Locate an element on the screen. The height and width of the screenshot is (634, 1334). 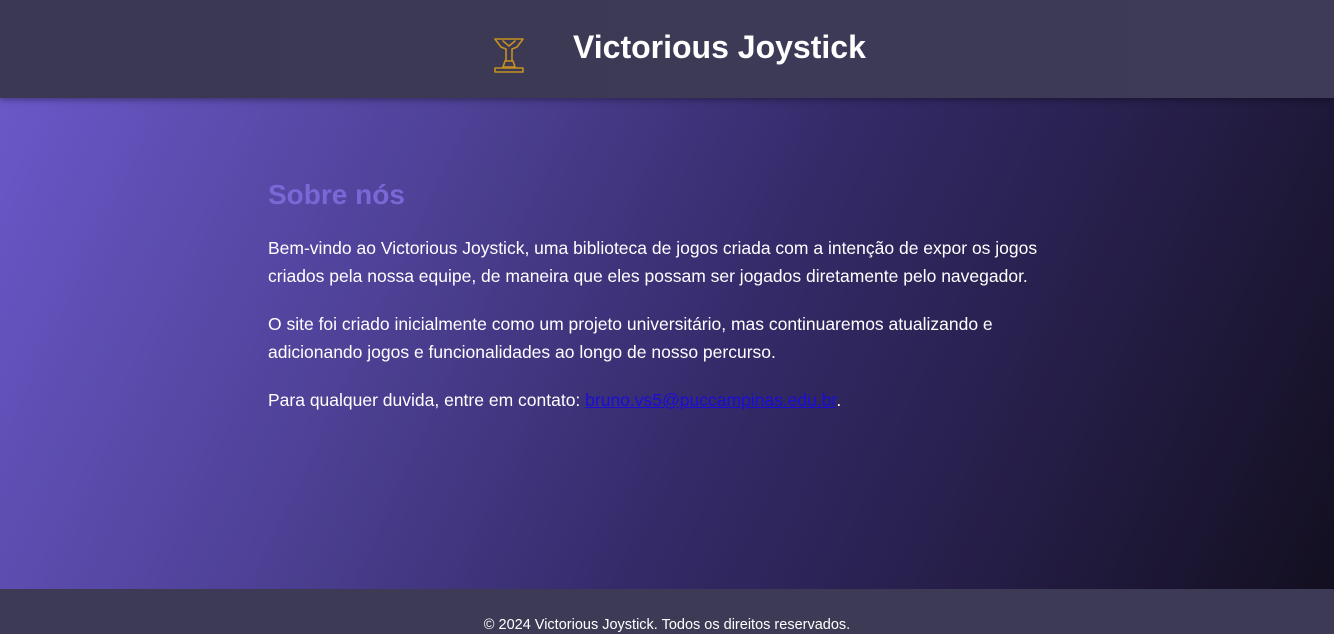
joystick-trophy-icon is located at coordinates (509, 55).